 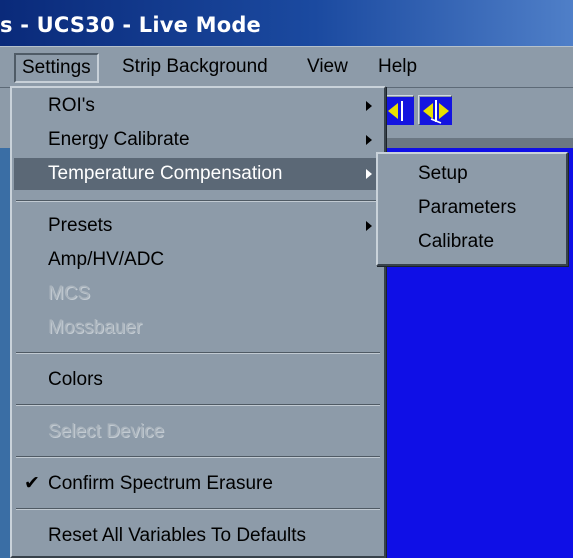 What do you see at coordinates (198, 106) in the screenshot?
I see `menu-item-rois: ROI's` at bounding box center [198, 106].